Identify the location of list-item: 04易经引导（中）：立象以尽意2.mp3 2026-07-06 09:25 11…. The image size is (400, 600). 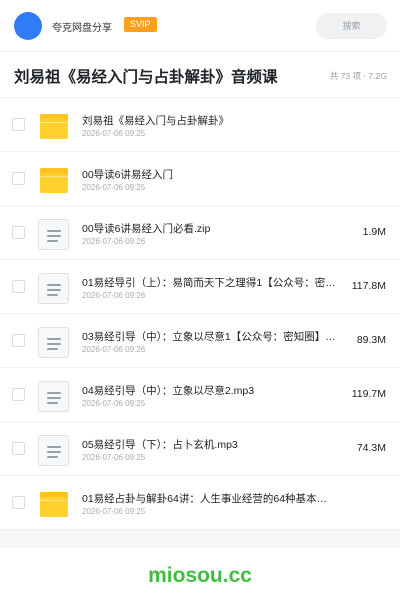
(200, 395).